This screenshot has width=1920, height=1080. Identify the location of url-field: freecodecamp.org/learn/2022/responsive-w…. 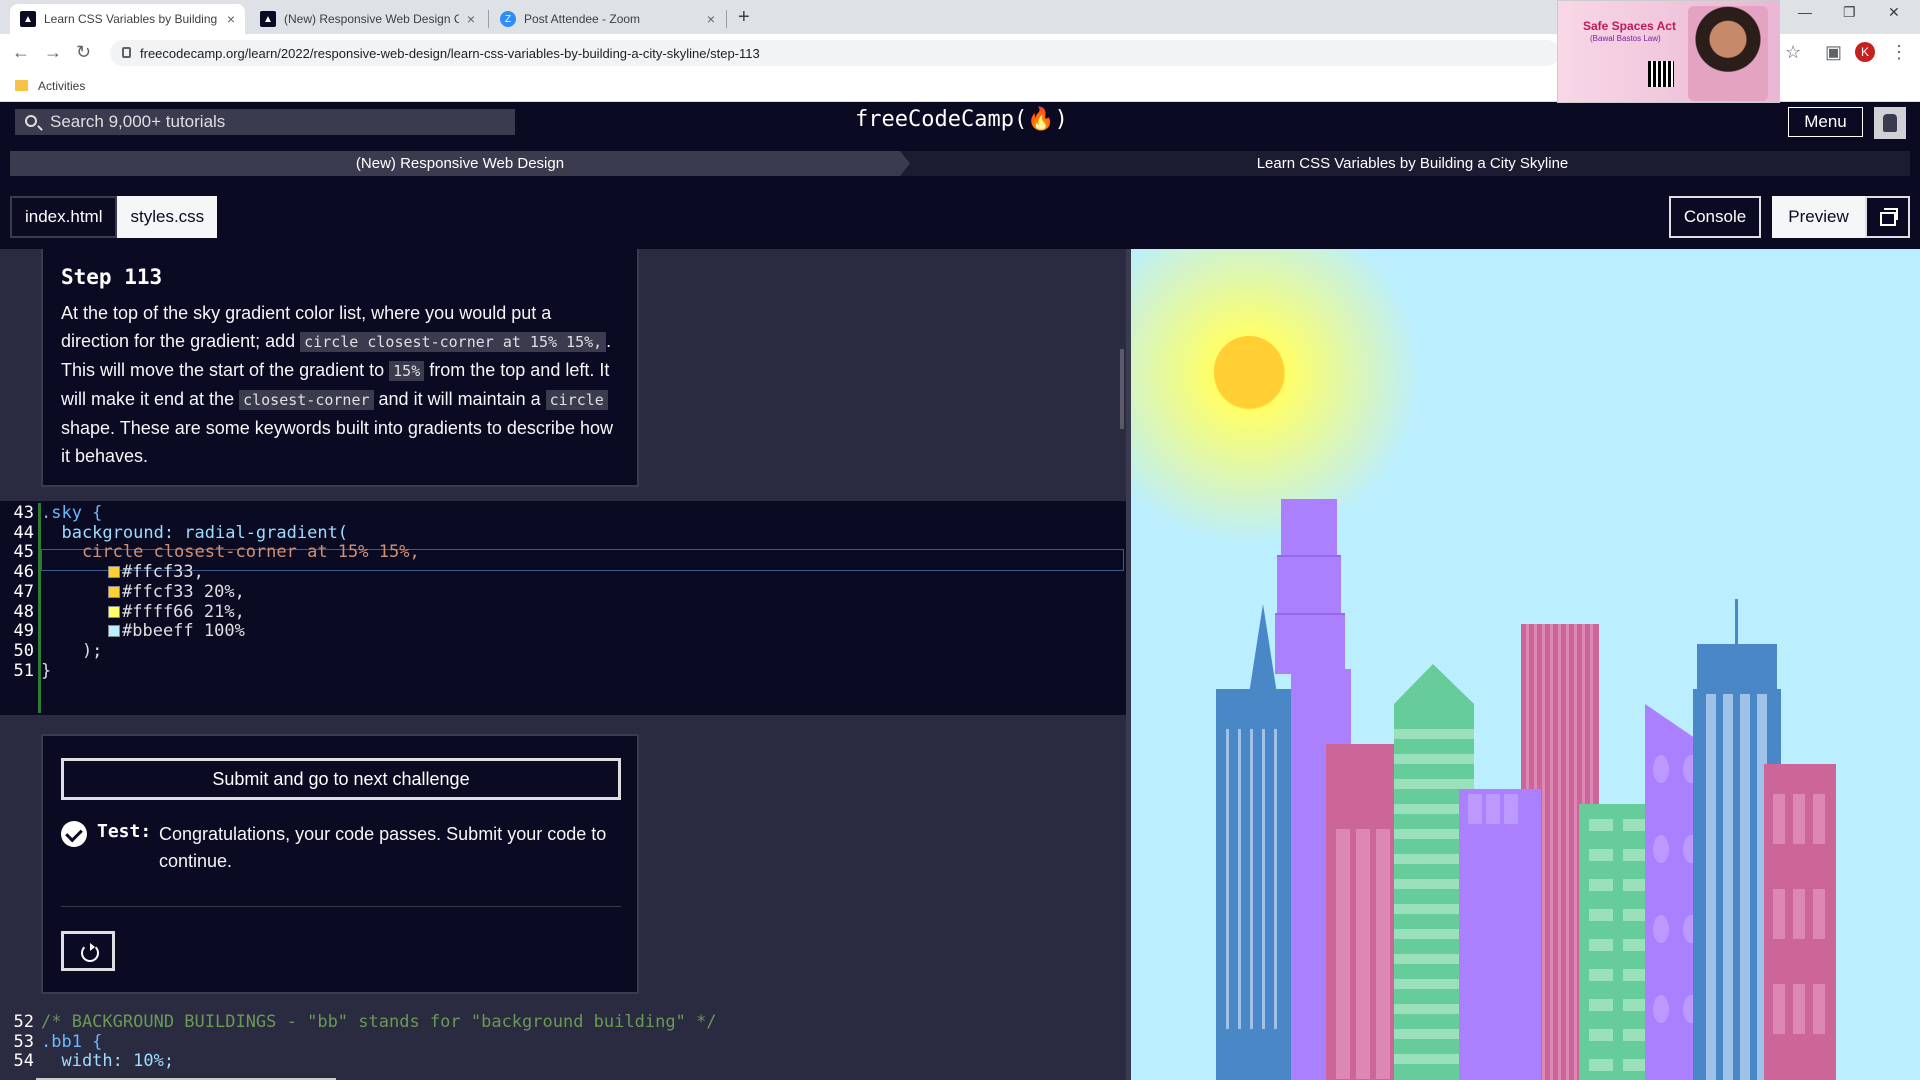
(835, 53).